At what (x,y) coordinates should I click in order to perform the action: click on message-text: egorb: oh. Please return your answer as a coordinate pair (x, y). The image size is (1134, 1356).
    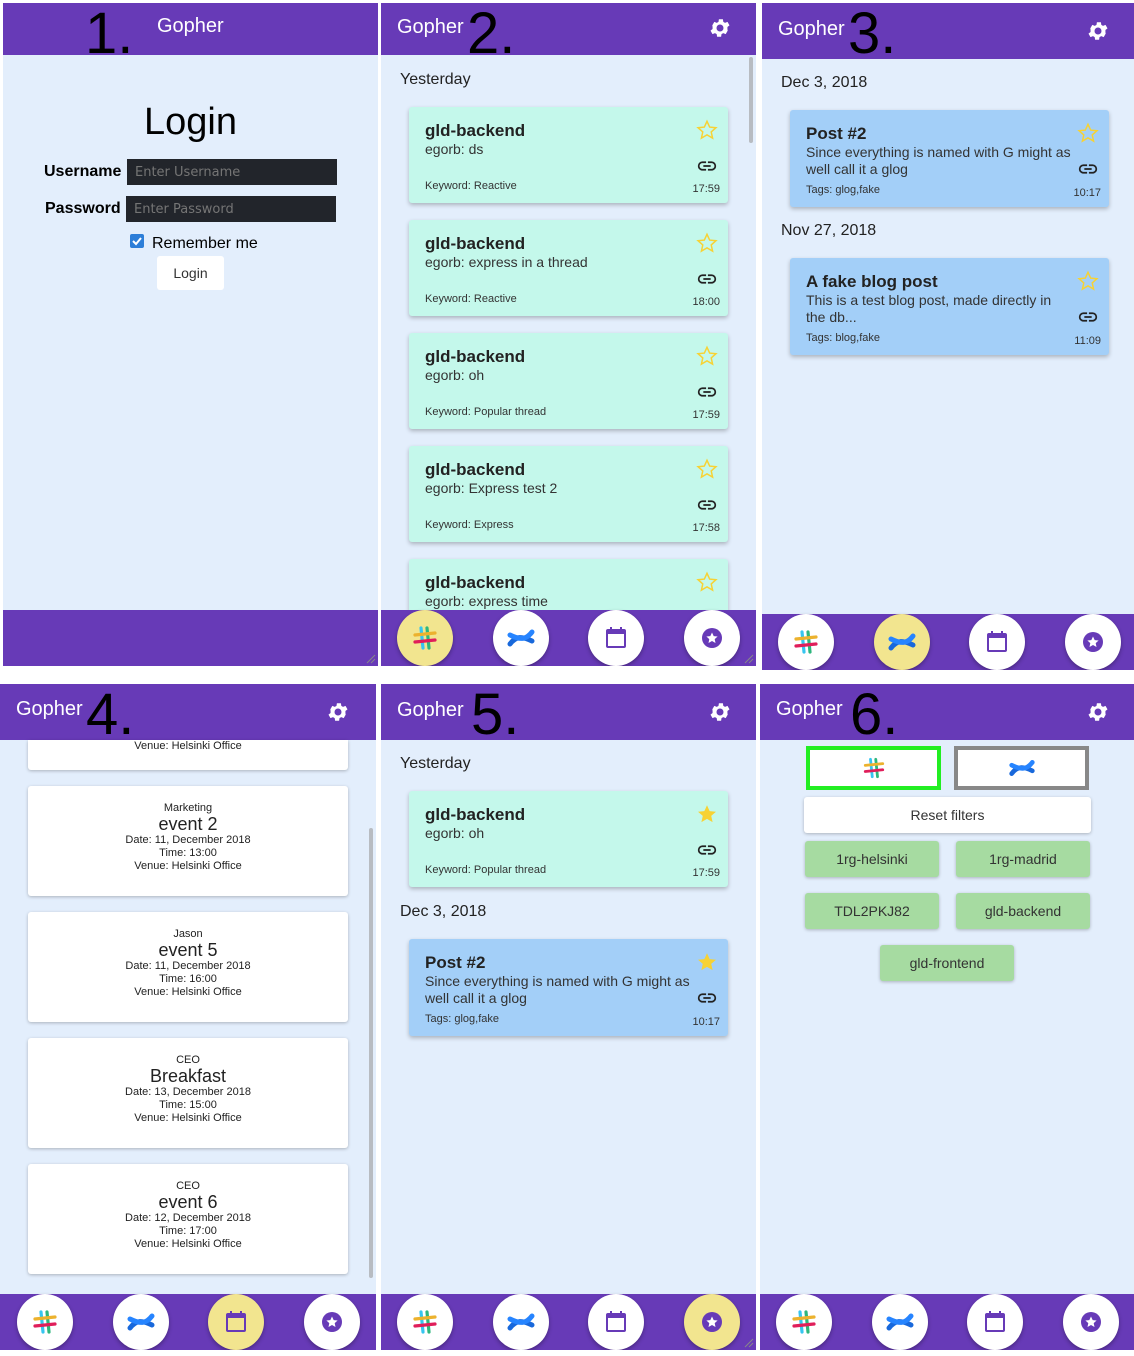
    Looking at the image, I should click on (455, 833).